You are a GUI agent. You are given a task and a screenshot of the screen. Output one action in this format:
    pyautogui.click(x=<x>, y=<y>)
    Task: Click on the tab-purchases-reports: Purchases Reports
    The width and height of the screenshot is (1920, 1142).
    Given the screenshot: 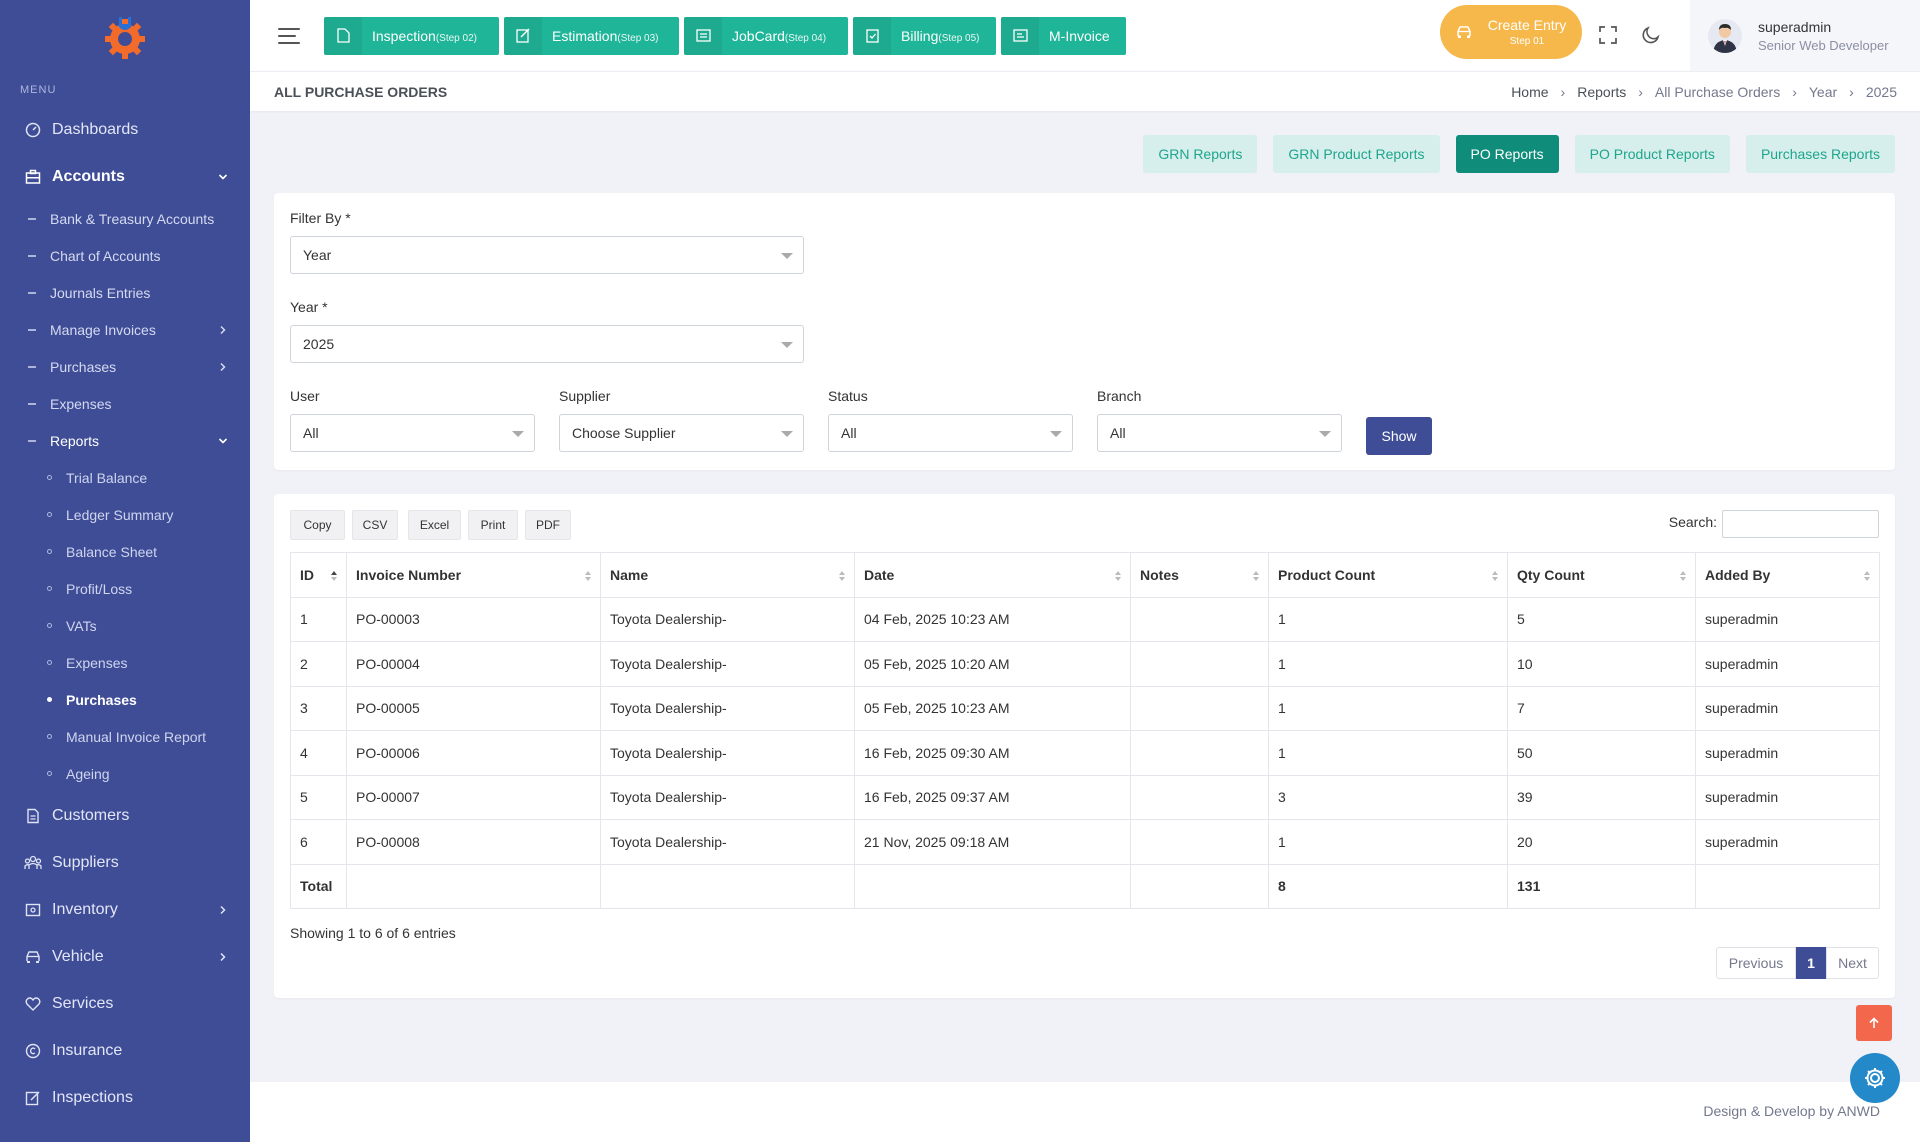 What is the action you would take?
    pyautogui.click(x=1820, y=154)
    